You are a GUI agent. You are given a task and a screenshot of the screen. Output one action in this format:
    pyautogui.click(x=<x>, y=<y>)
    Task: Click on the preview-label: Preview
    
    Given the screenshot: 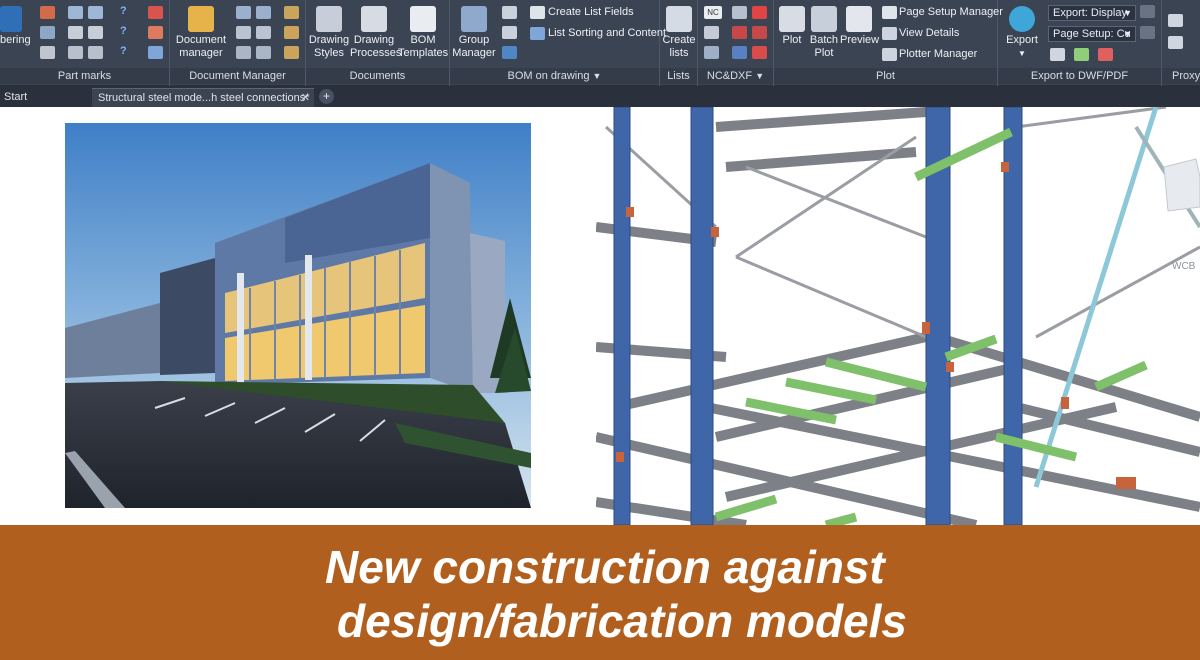 What is the action you would take?
    pyautogui.click(x=860, y=40)
    